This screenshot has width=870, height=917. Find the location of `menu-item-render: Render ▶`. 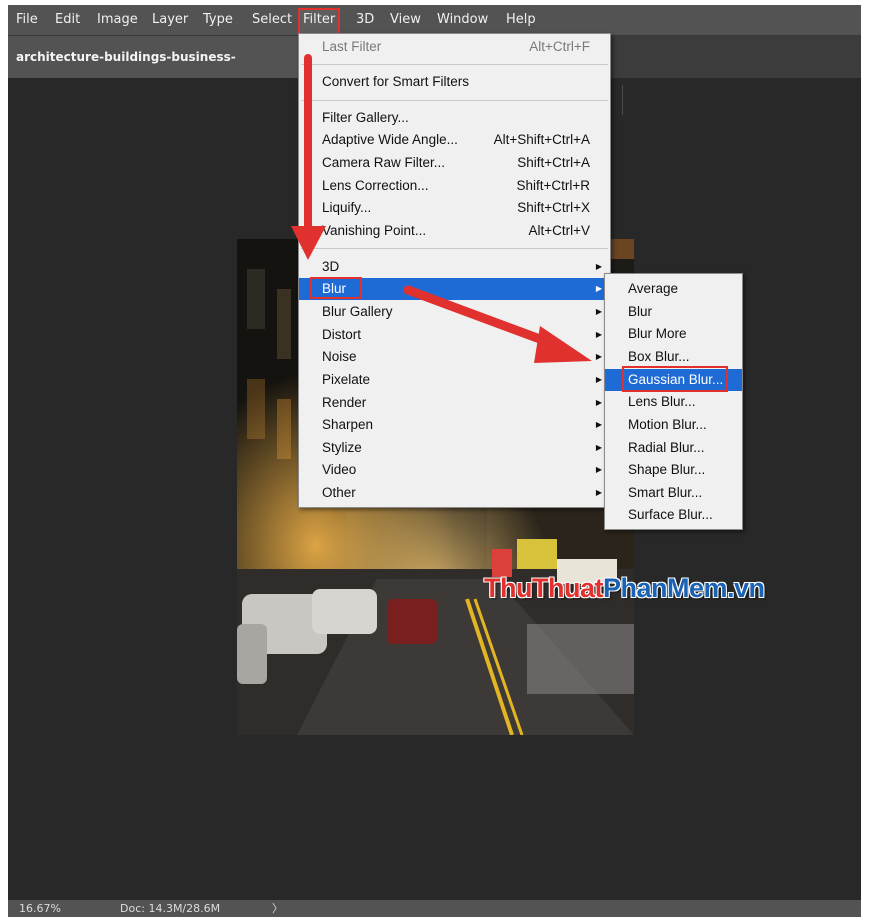

menu-item-render: Render ▶ is located at coordinates (454, 403).